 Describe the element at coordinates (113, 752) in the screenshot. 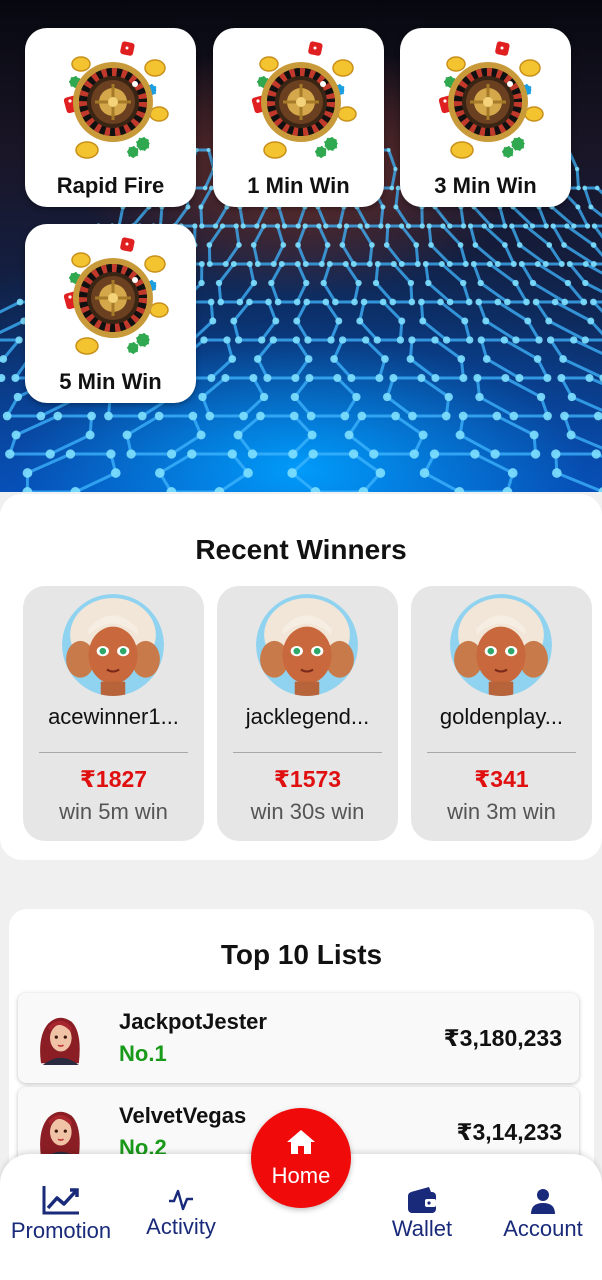

I see `divider` at that location.